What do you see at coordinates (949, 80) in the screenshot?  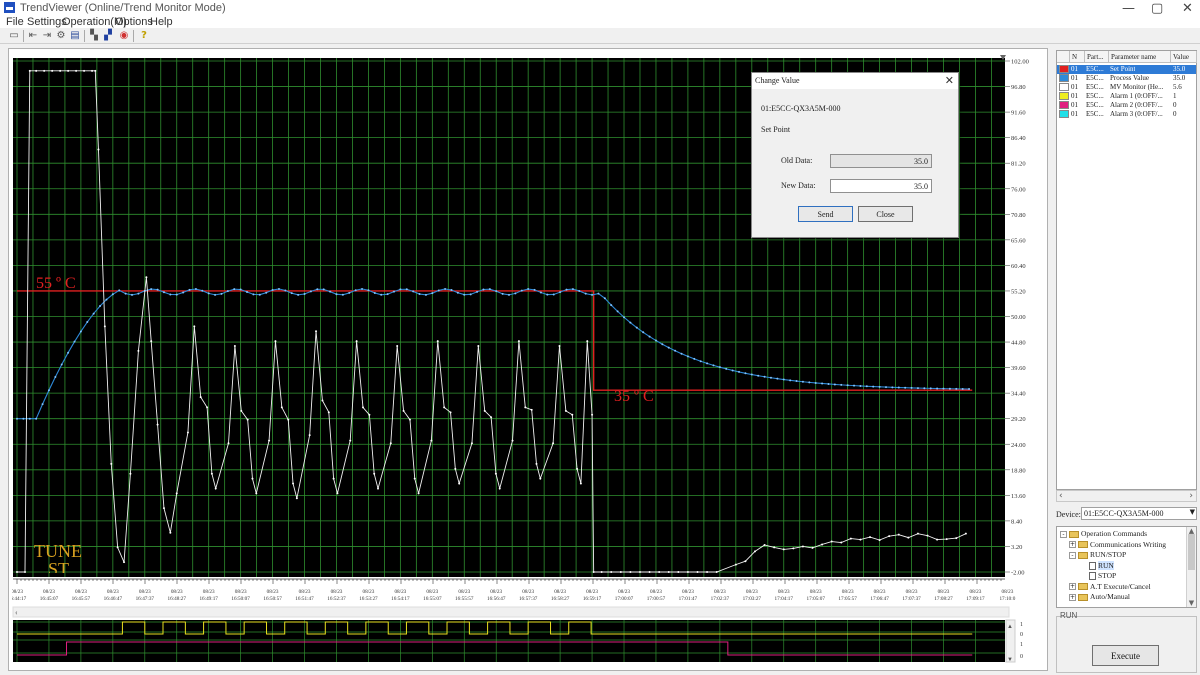 I see `dialog-close-icon: ✕` at bounding box center [949, 80].